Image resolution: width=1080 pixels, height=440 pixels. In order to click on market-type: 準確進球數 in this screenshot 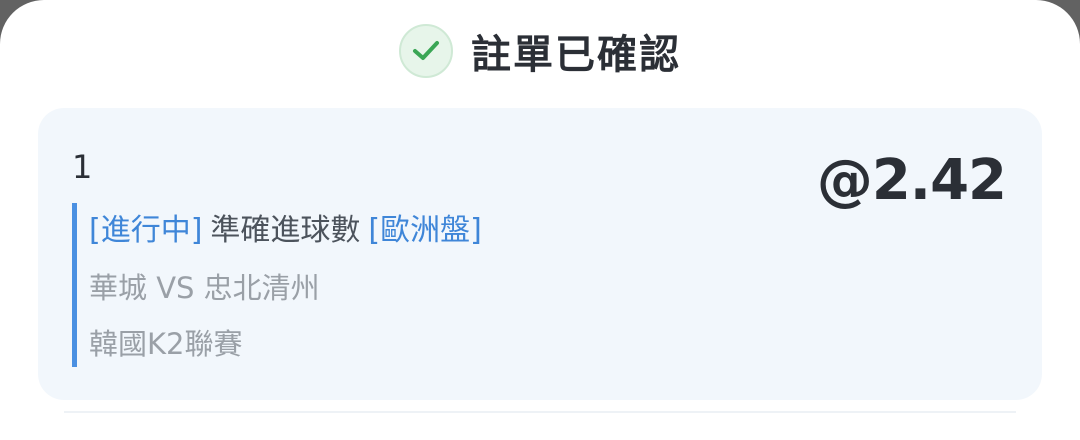, I will do `click(285, 230)`.